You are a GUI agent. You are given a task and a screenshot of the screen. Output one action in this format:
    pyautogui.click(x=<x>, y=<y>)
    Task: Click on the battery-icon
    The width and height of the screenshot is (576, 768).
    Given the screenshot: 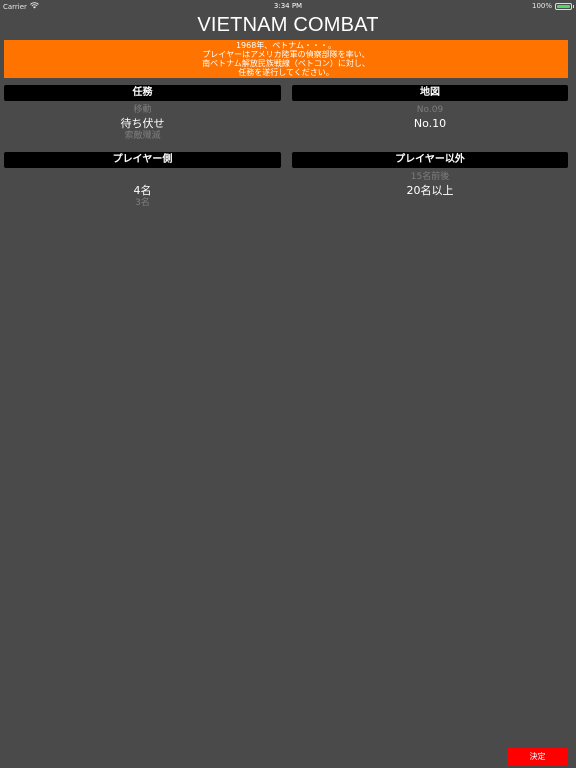 What is the action you would take?
    pyautogui.click(x=564, y=6)
    